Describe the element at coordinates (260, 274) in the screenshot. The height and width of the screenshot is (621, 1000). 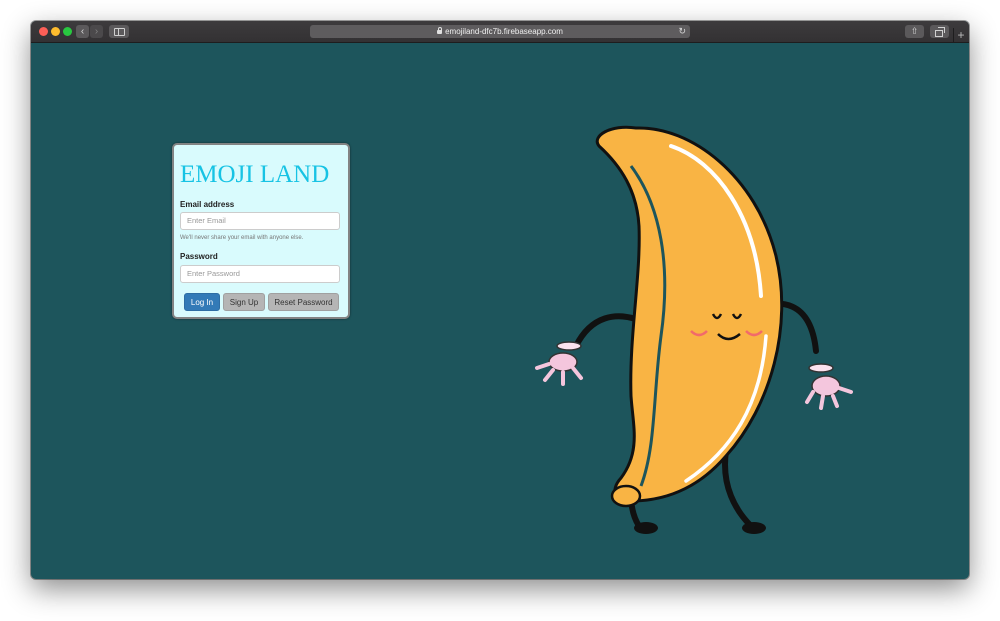
I see `password-input: Enter Password` at that location.